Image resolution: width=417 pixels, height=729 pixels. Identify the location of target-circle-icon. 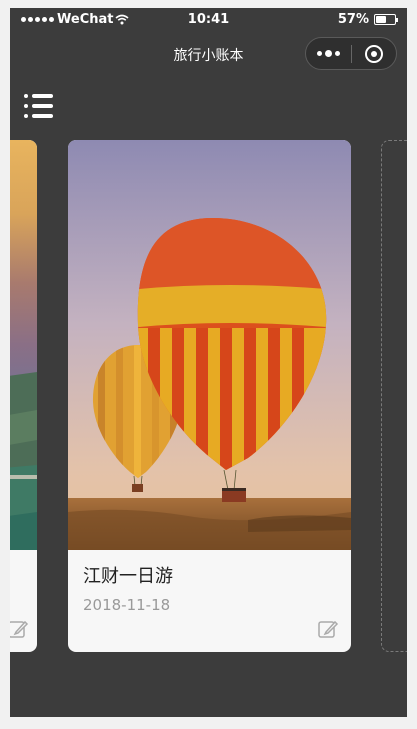
(374, 53).